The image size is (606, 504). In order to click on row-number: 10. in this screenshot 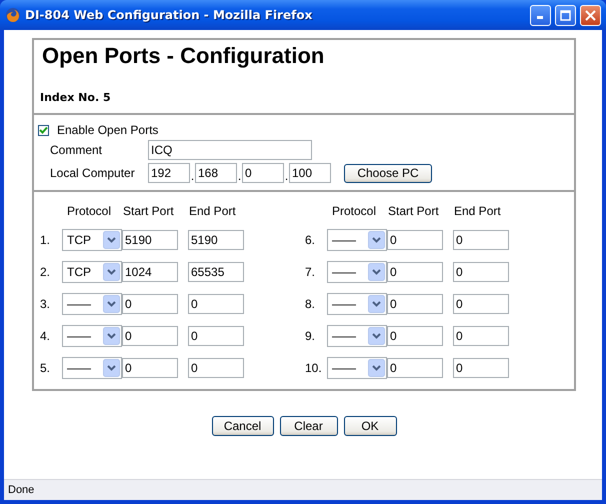, I will do `click(314, 368)`.